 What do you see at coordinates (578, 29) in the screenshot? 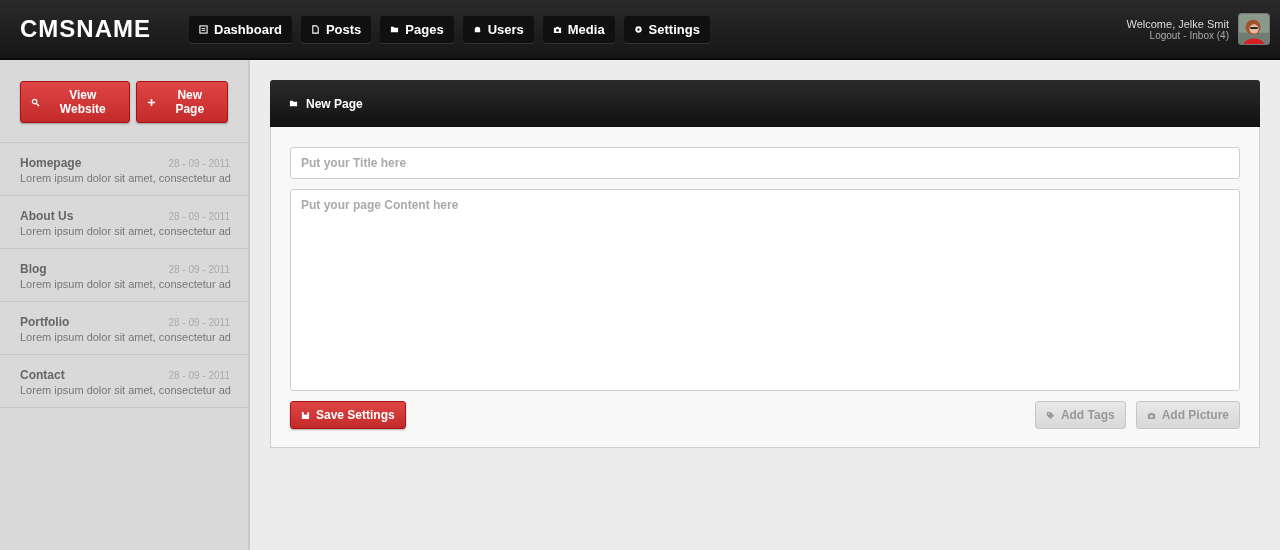
I see `nav-button: Media` at bounding box center [578, 29].